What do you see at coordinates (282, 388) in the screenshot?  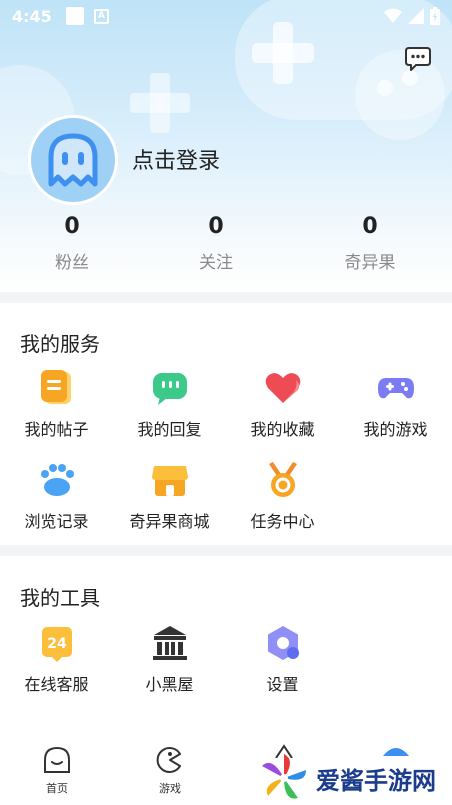 I see `heart-icon` at bounding box center [282, 388].